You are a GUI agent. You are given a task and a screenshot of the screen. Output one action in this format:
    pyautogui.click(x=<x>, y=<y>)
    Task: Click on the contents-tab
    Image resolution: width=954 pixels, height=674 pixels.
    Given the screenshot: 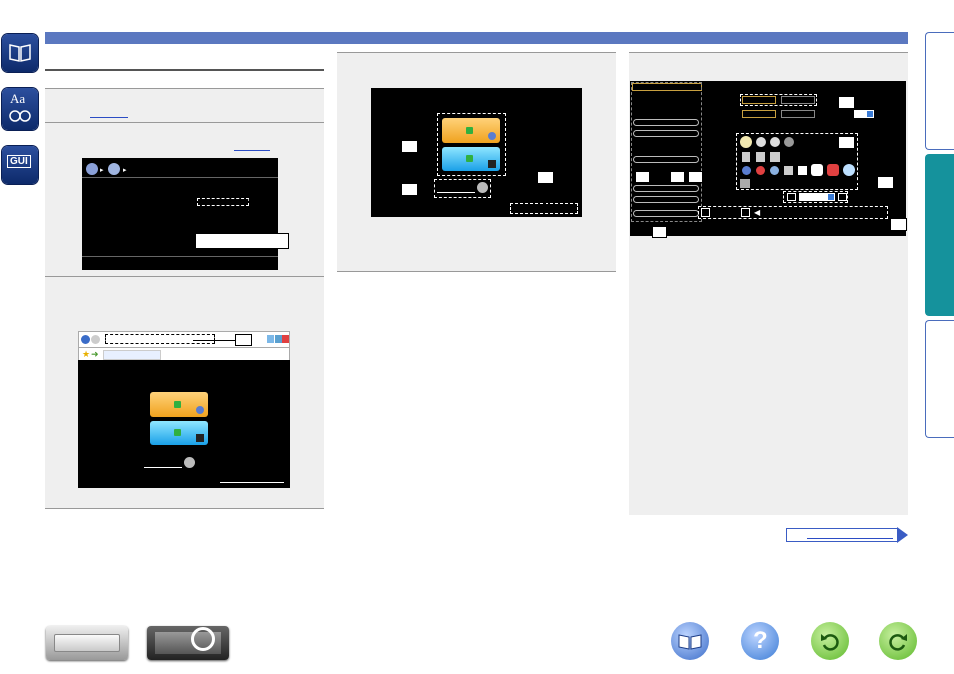 What is the action you would take?
    pyautogui.click(x=20, y=53)
    